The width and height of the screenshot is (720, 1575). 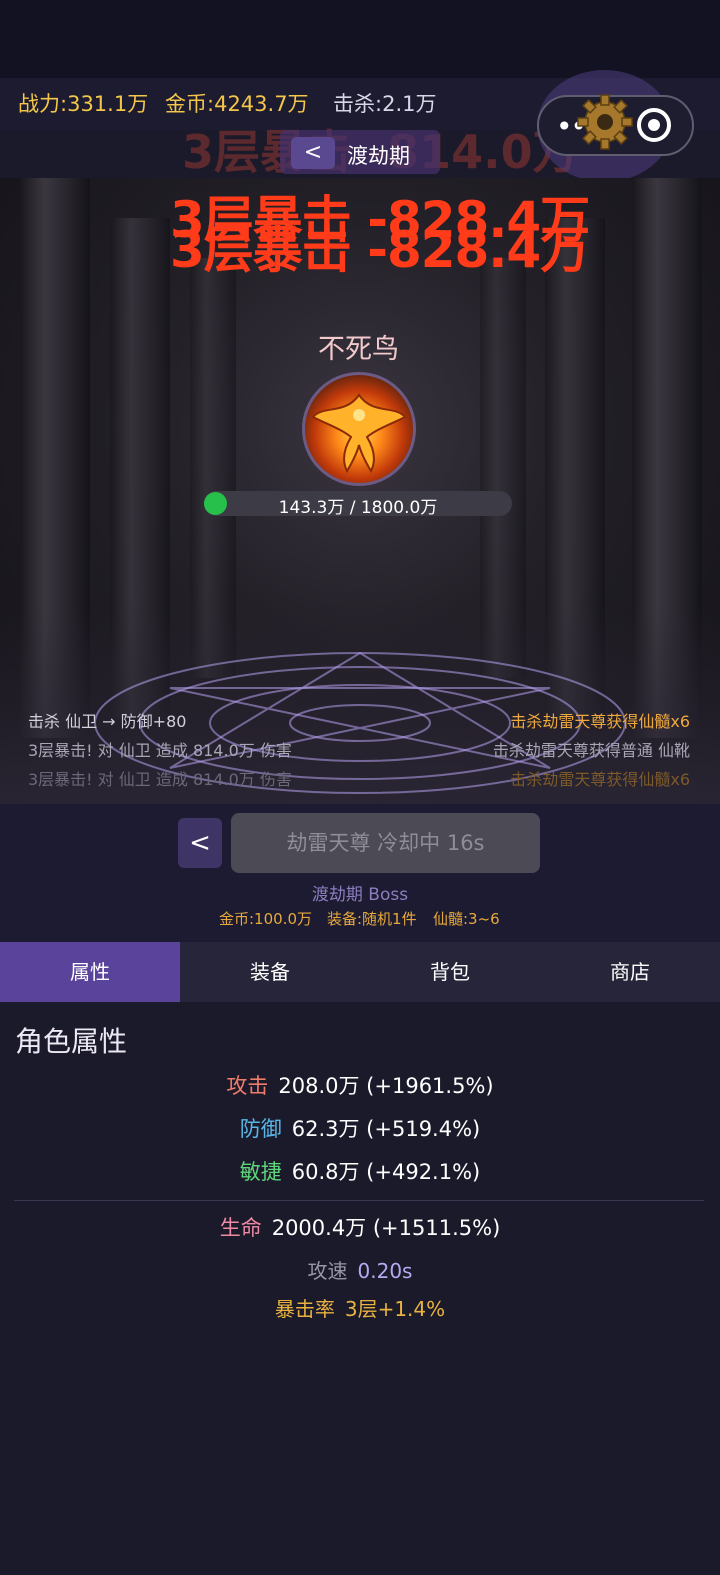 What do you see at coordinates (378, 156) in the screenshot?
I see `stage-title: 渡劫期` at bounding box center [378, 156].